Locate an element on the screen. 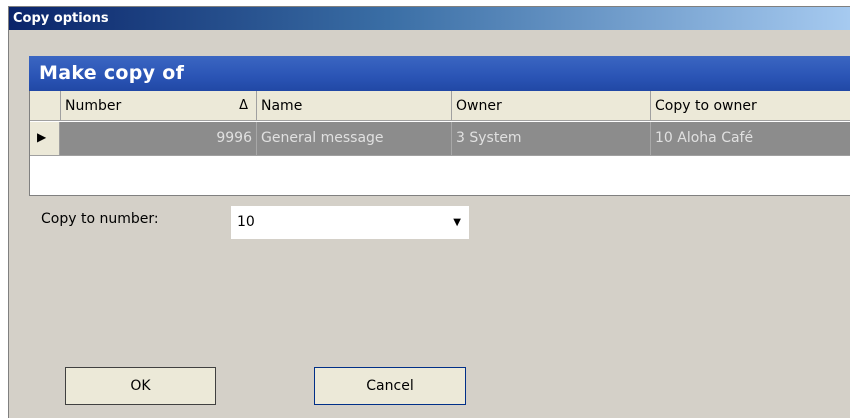 Image resolution: width=850 pixels, height=418 pixels. sort-ascending-icon: Δ is located at coordinates (243, 105).